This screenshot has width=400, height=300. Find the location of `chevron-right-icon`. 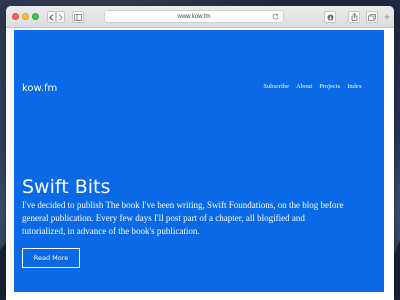

chevron-right-icon is located at coordinates (60, 17).